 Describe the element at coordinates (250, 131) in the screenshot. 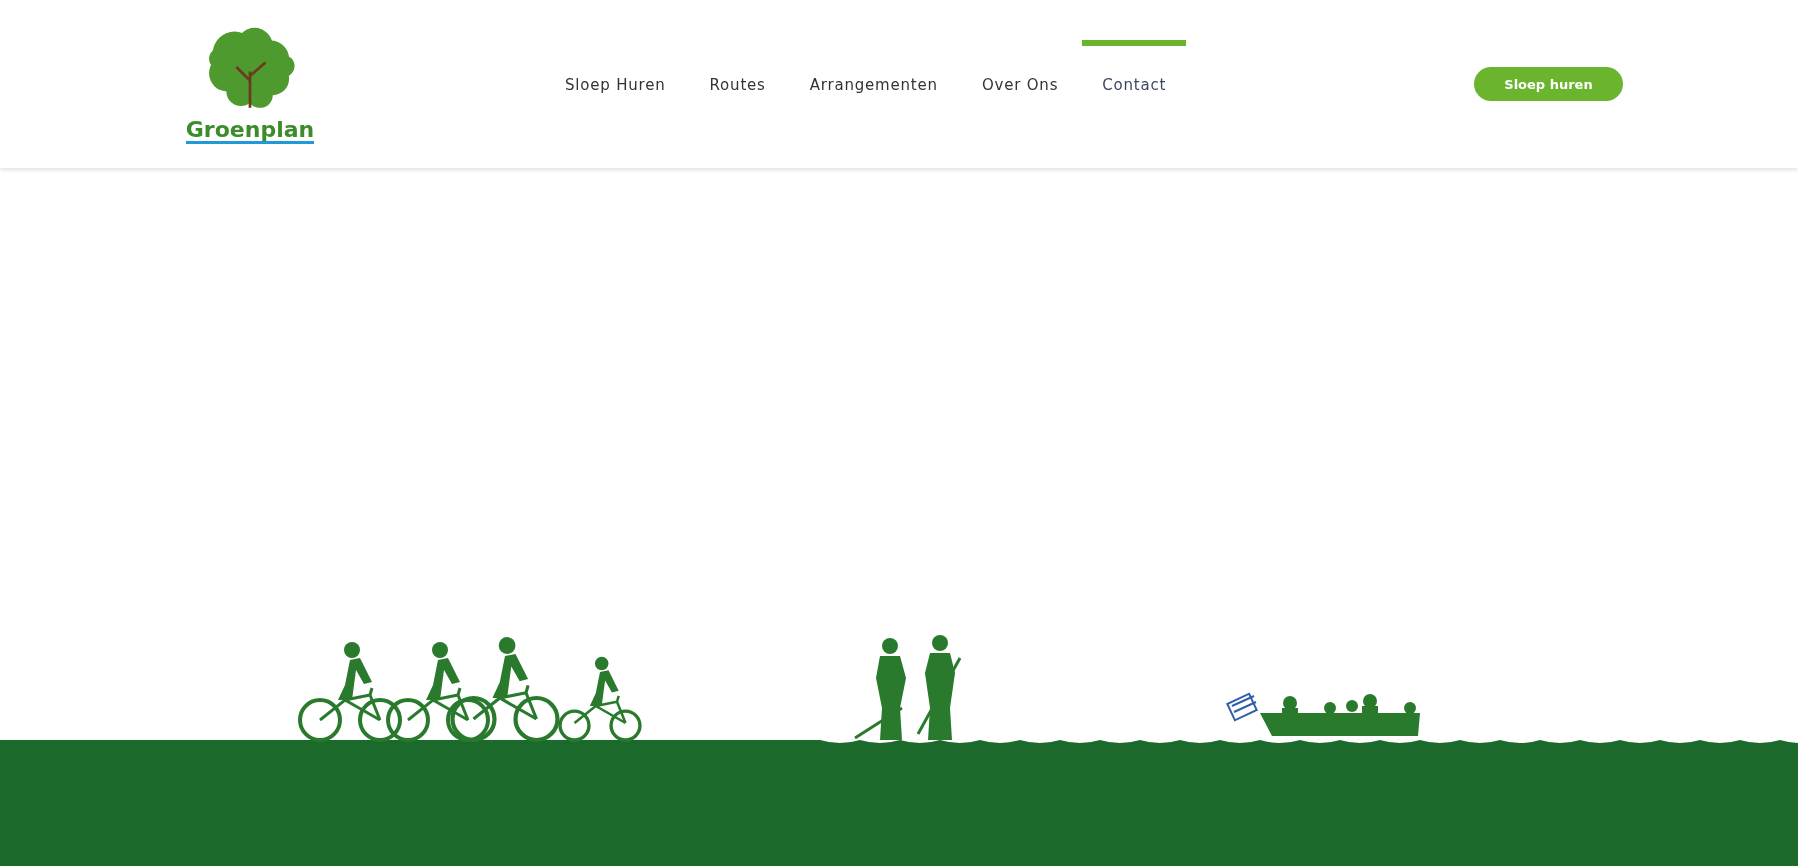

I see `logo-wordmark: Groenplan` at that location.